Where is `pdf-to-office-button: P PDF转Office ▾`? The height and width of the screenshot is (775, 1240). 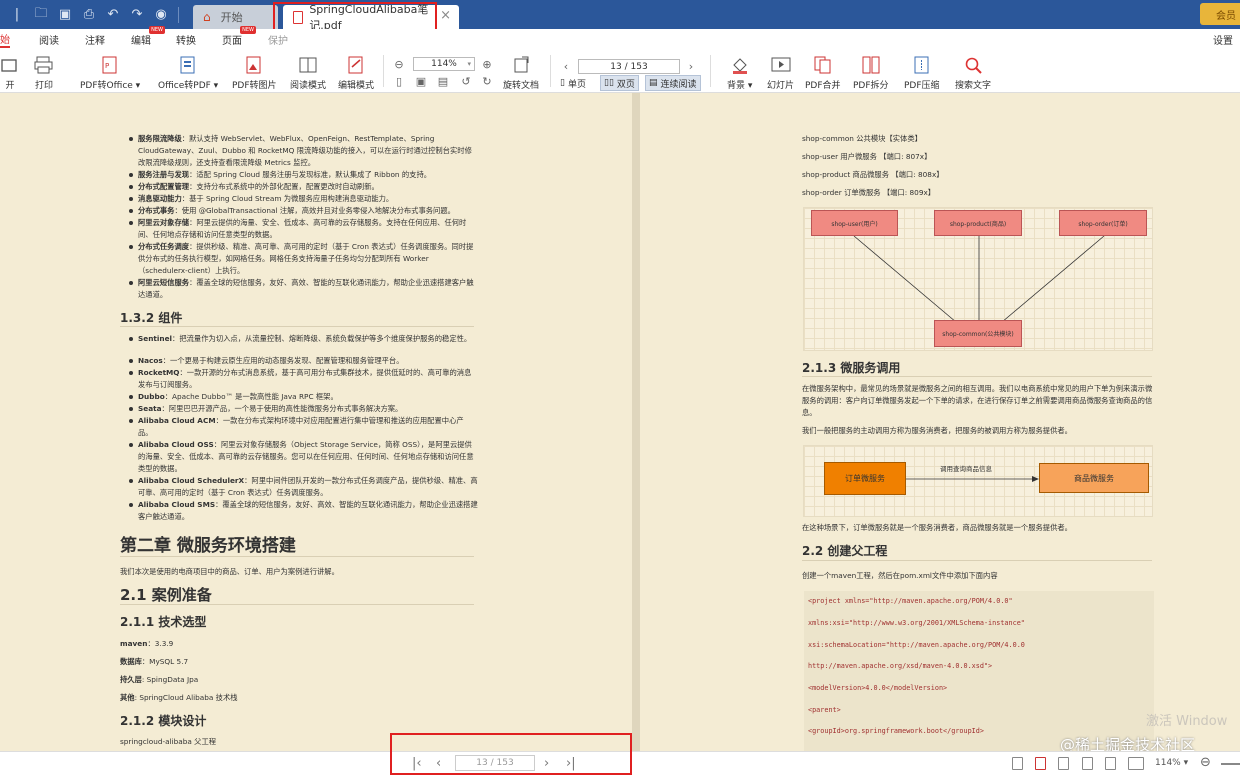
pdf-to-office-button: P PDF转Office ▾ is located at coordinates (110, 73).